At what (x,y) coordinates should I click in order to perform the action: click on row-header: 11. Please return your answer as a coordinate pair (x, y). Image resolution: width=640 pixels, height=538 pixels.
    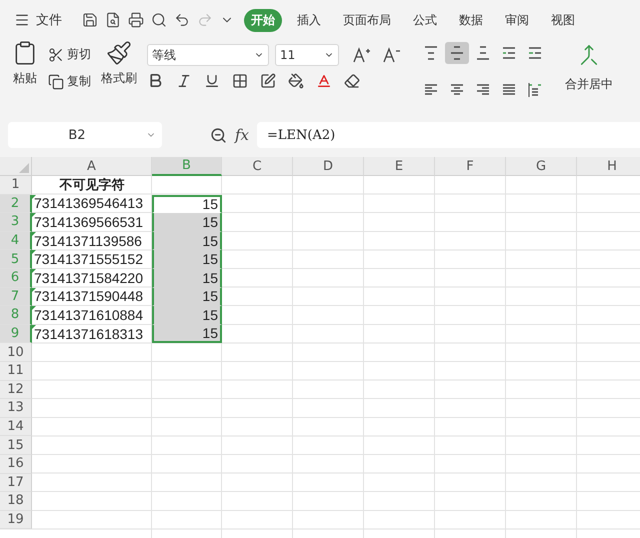
    Looking at the image, I should click on (16, 371).